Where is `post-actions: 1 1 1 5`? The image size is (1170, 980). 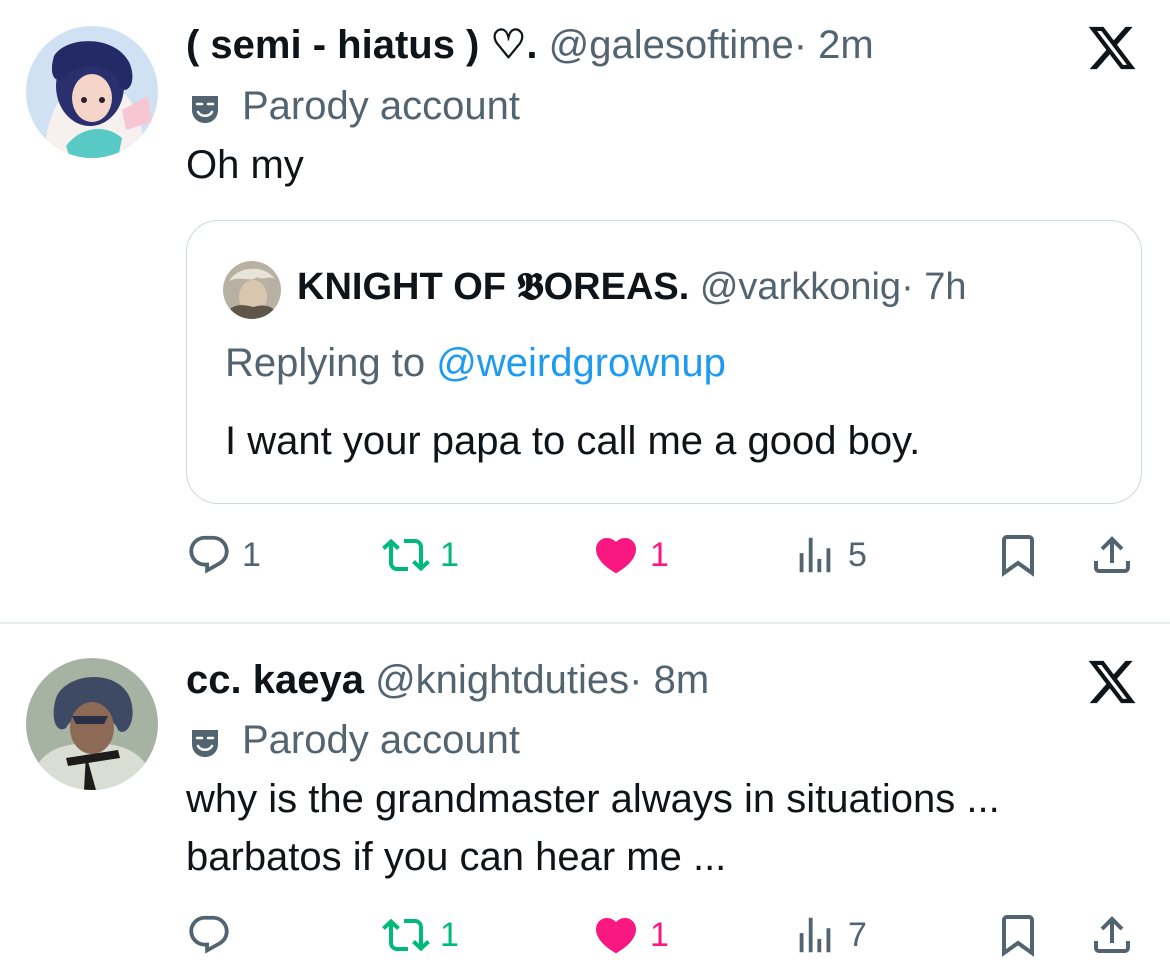
post-actions: 1 1 1 5 is located at coordinates (661, 555).